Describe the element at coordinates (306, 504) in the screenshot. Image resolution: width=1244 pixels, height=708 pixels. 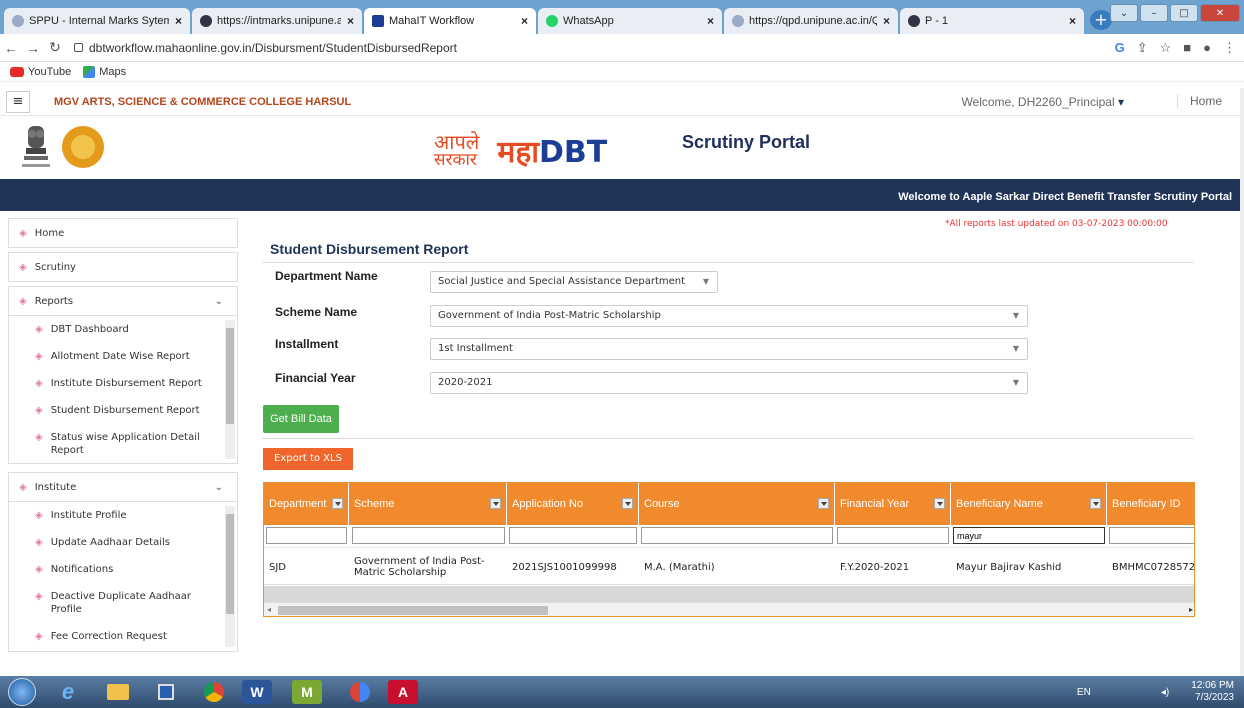
I see `column-header-department: Department` at that location.